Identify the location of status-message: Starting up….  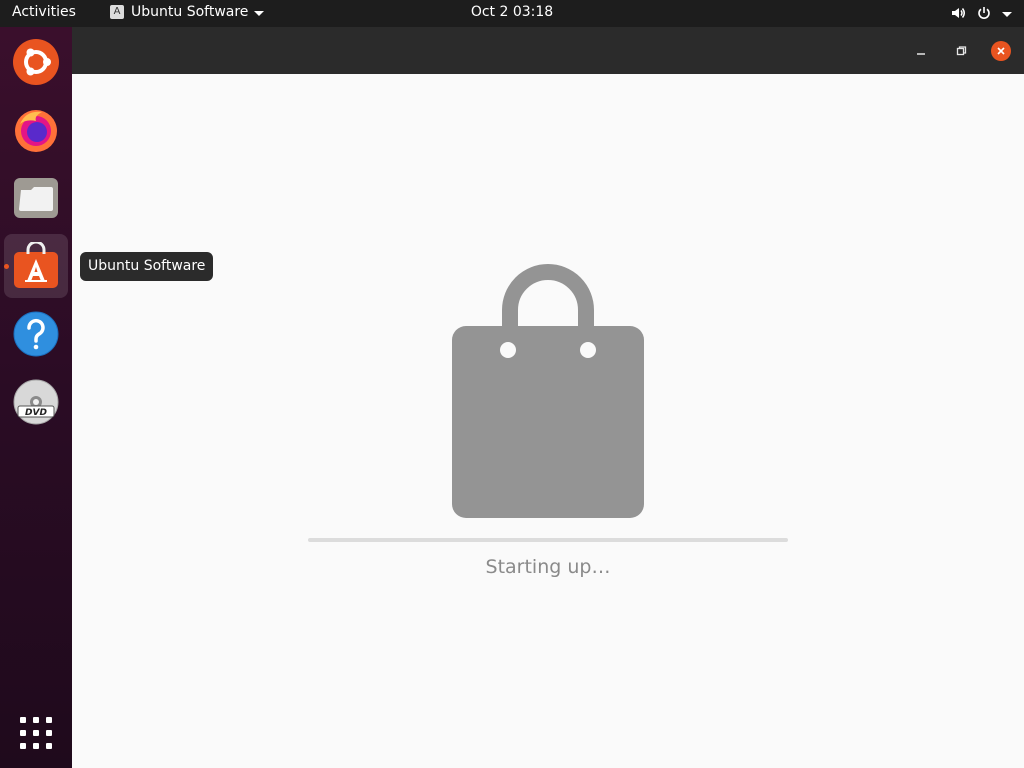
(548, 567).